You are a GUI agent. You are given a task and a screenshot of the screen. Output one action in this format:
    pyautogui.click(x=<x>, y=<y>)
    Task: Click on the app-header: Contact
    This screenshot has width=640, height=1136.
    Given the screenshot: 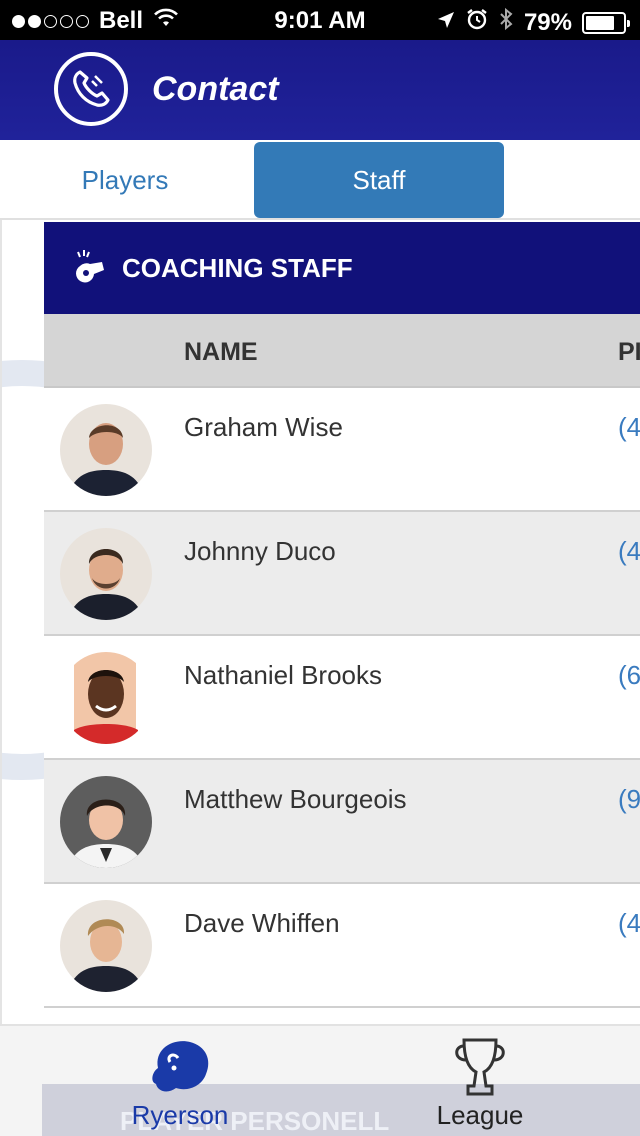 What is the action you would take?
    pyautogui.click(x=320, y=90)
    